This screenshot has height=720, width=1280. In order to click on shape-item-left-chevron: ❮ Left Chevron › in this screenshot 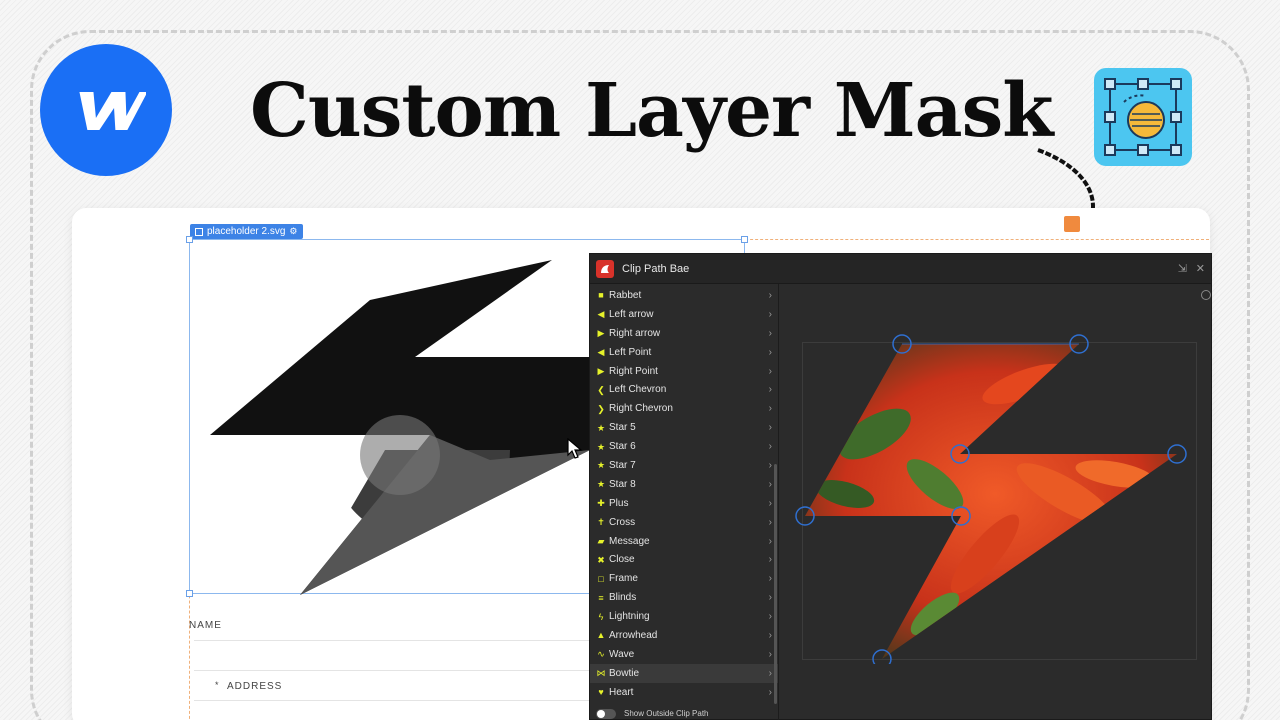, I will do `click(684, 389)`.